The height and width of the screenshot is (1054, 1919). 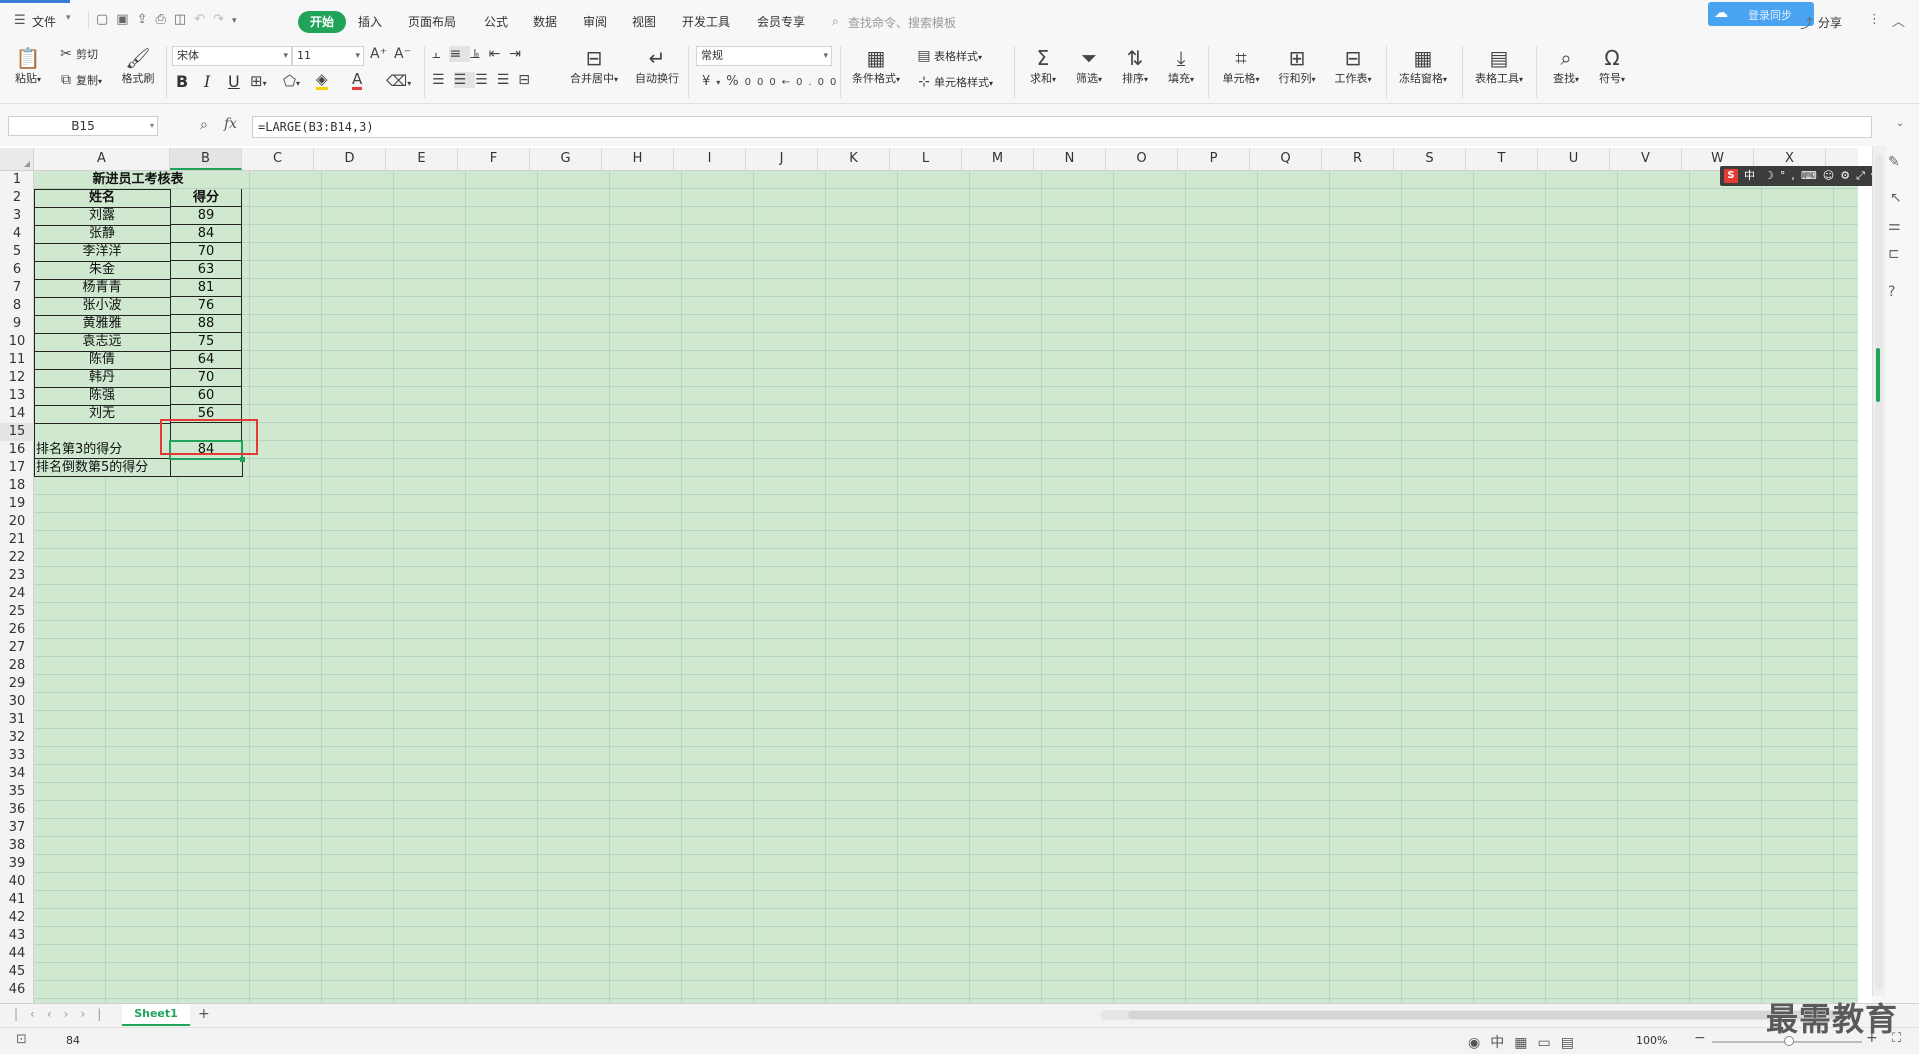 I want to click on zoom-slider, so click(x=1787, y=1041).